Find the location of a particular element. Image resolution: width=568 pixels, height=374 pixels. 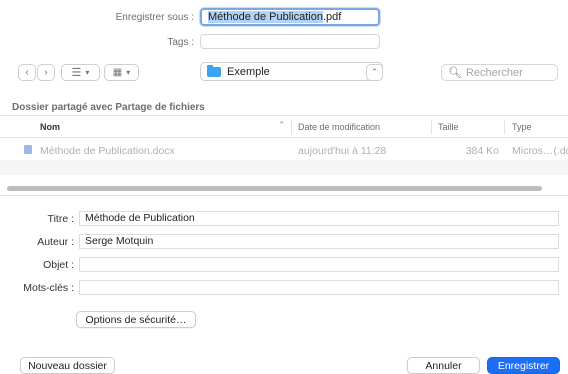

view-list-button: ☰ ▾ is located at coordinates (80, 72).